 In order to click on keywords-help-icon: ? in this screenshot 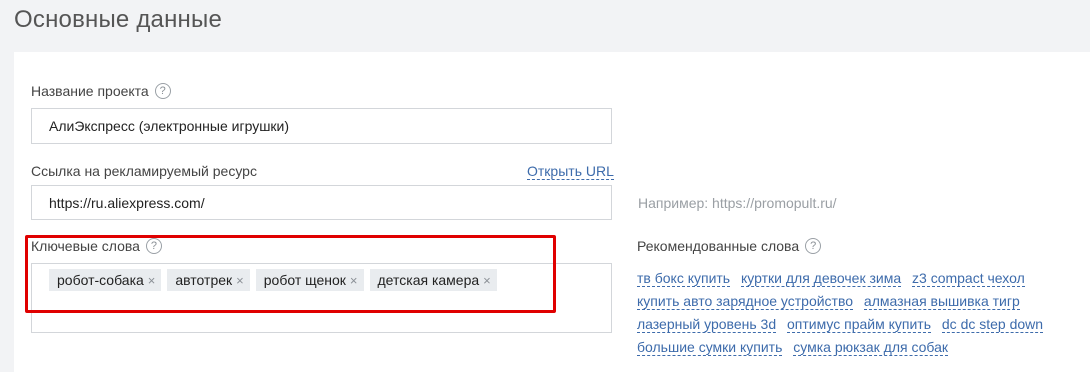, I will do `click(153, 246)`.